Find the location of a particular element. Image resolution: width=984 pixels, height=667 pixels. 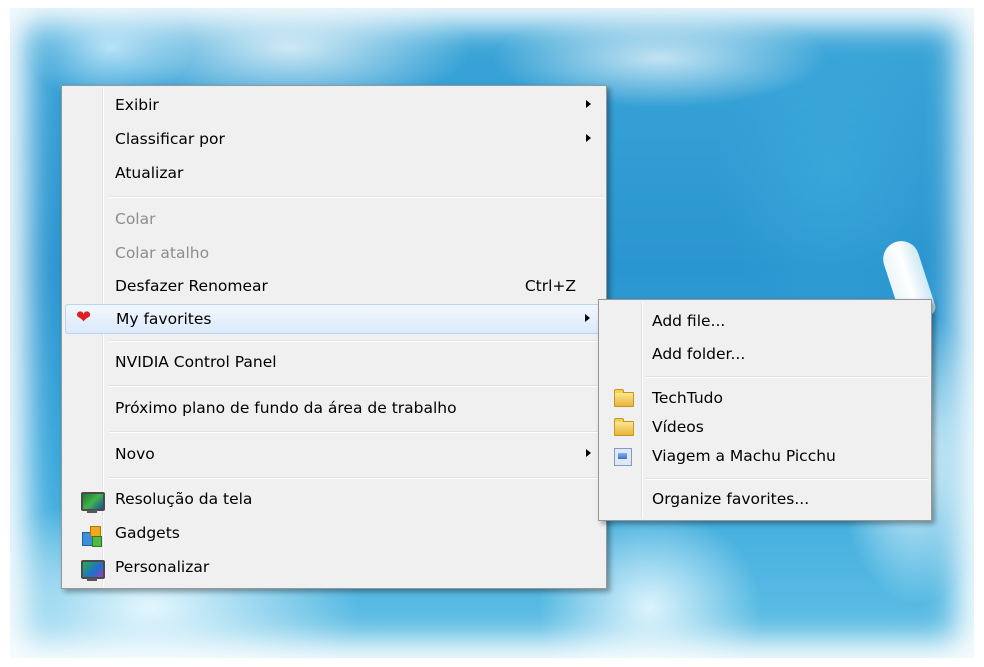

menu-item-label: Gadgets is located at coordinates (147, 533).